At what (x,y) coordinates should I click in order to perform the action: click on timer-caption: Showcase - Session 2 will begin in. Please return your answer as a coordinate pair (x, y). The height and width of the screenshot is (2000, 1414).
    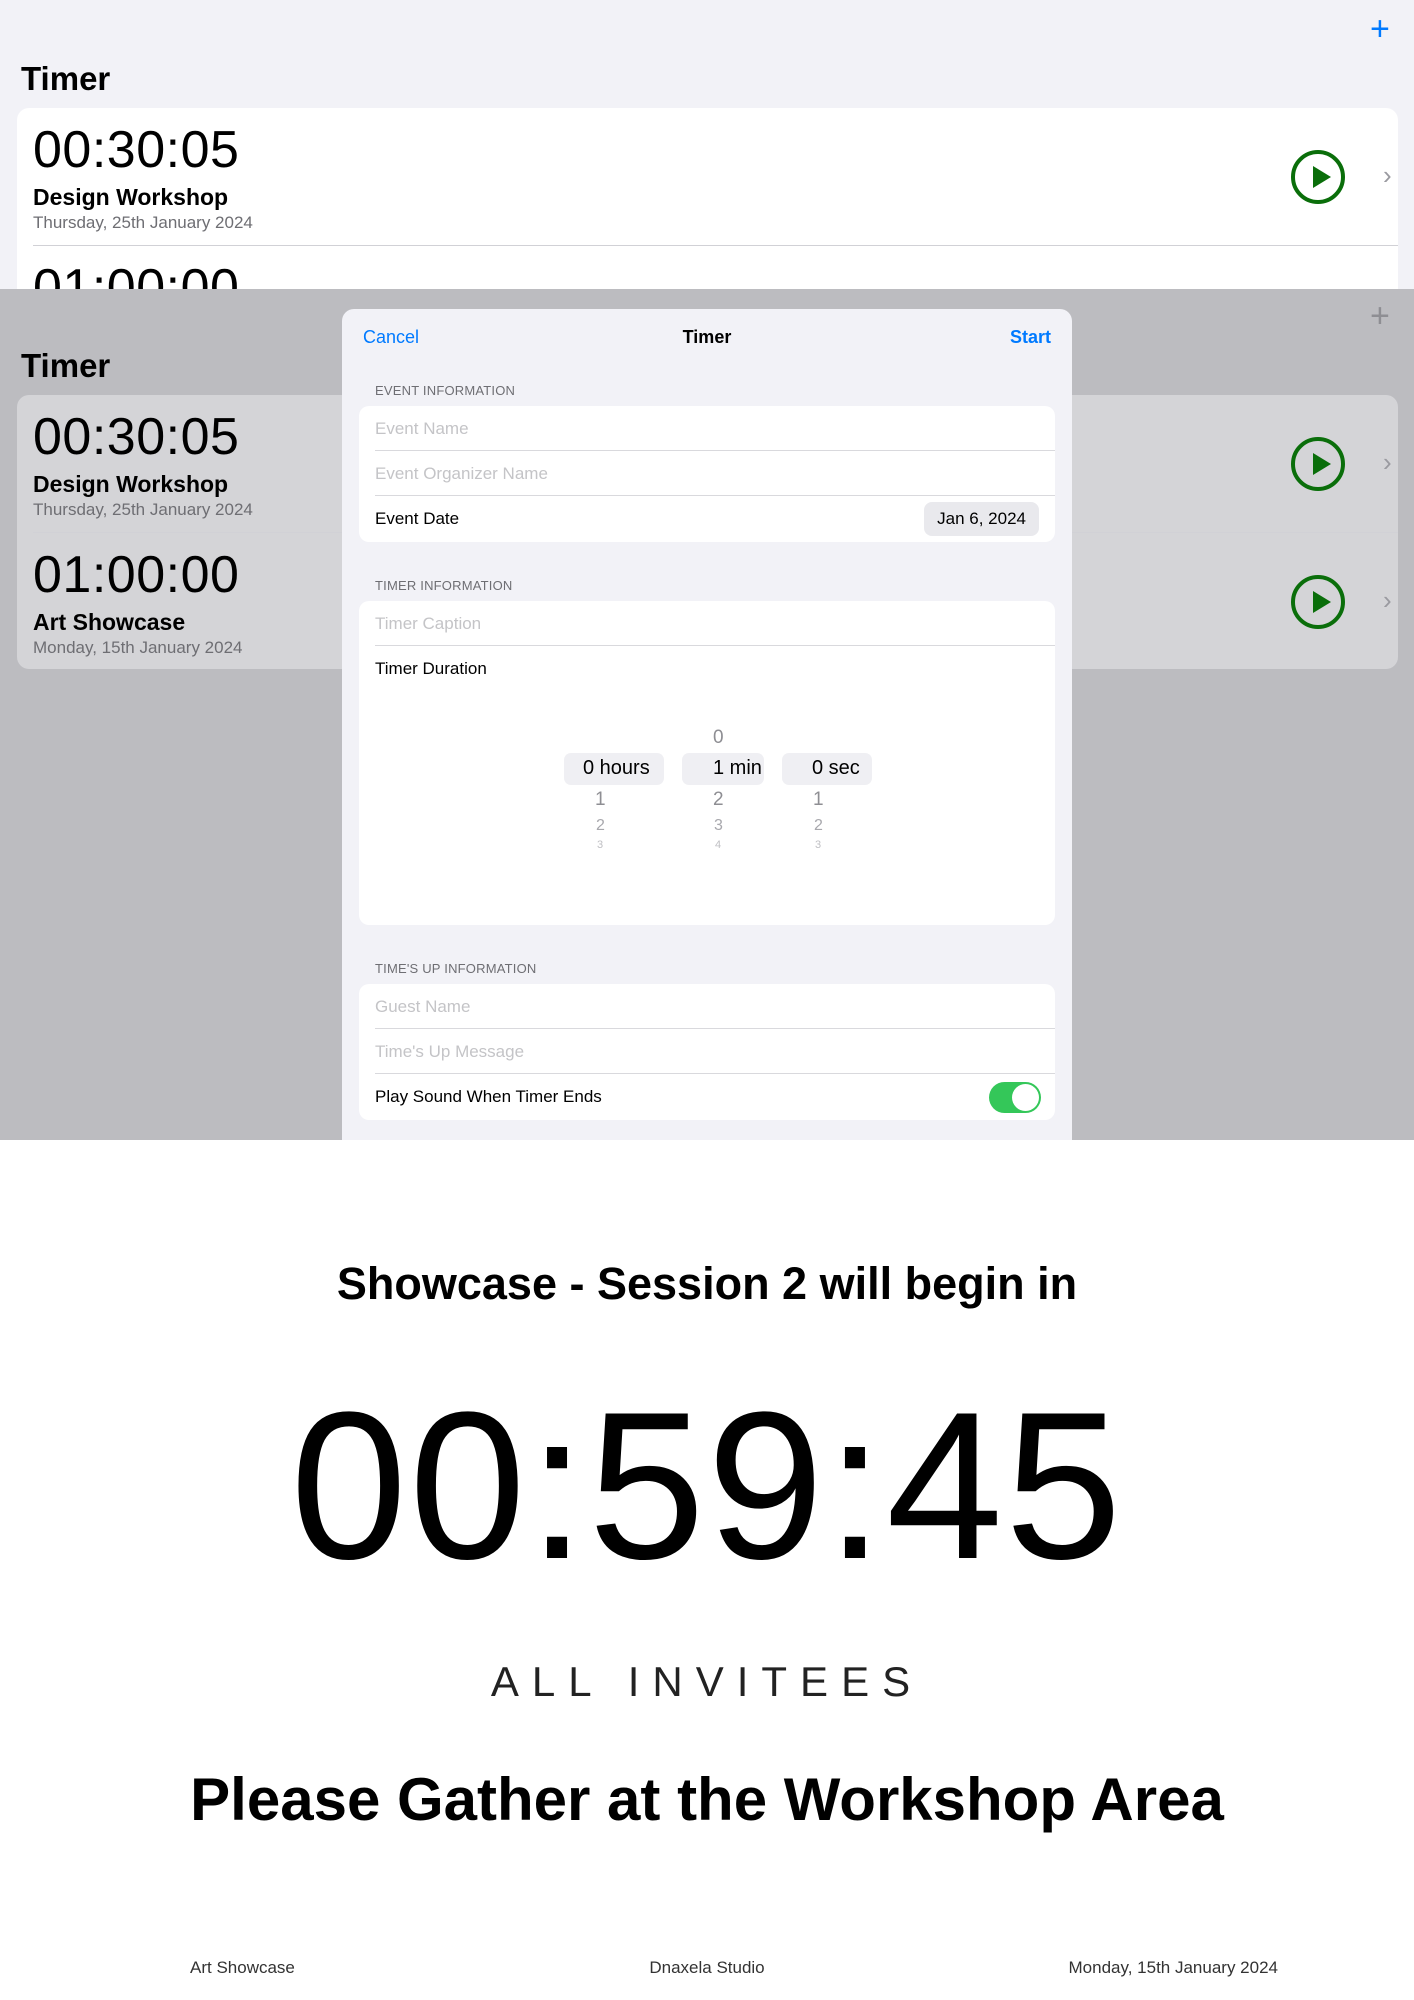
    Looking at the image, I should click on (707, 1283).